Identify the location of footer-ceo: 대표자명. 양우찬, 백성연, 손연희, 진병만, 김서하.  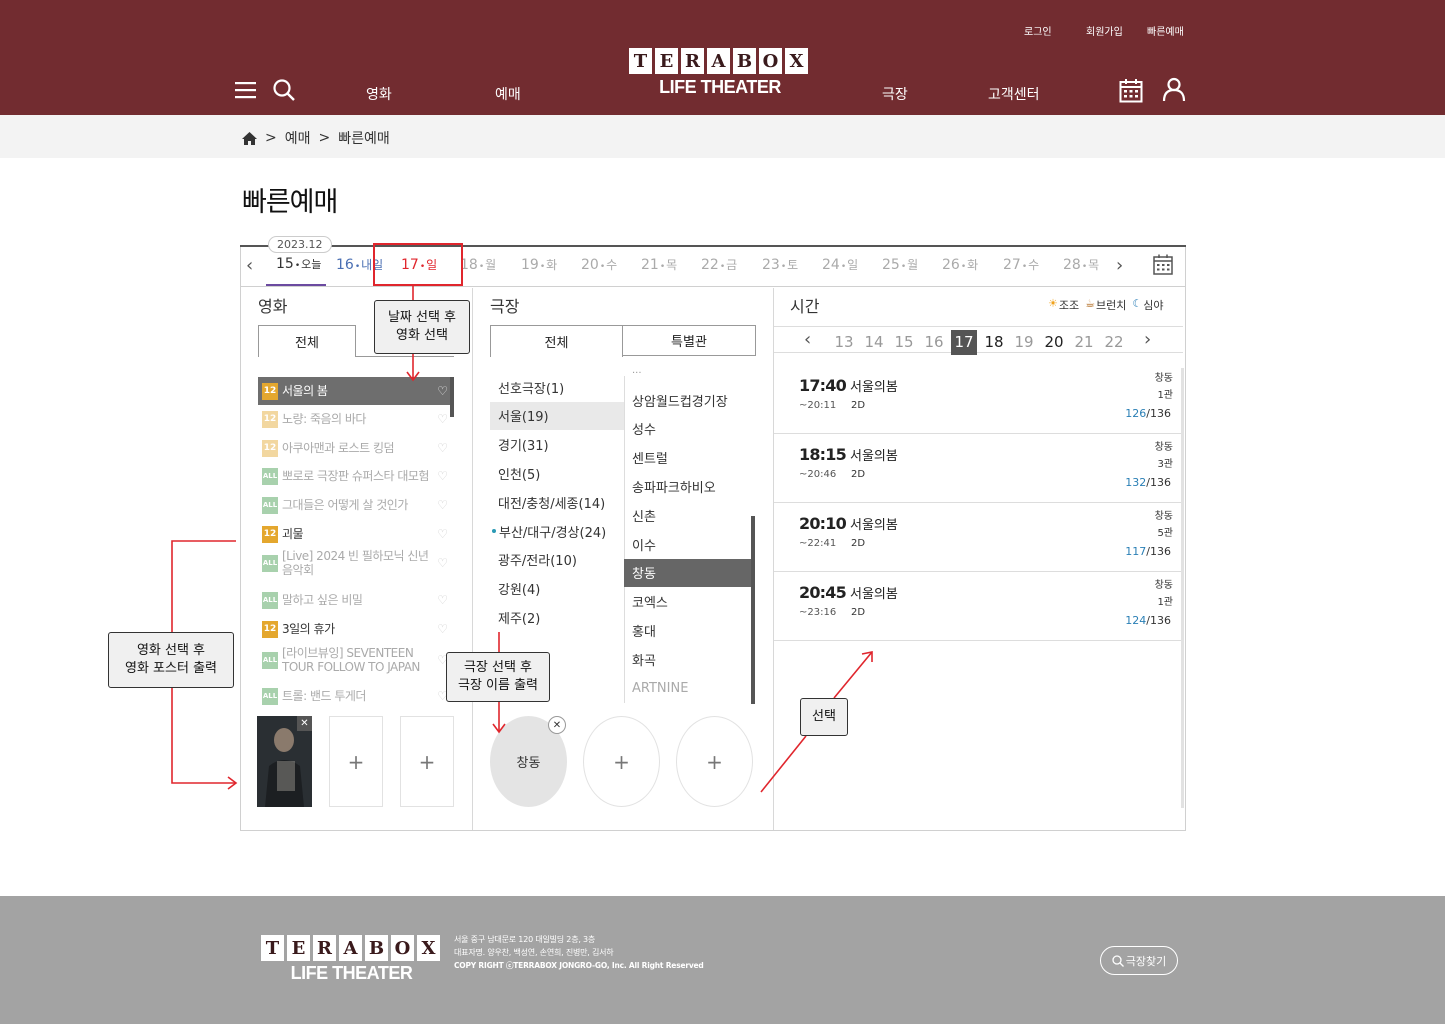
(534, 952).